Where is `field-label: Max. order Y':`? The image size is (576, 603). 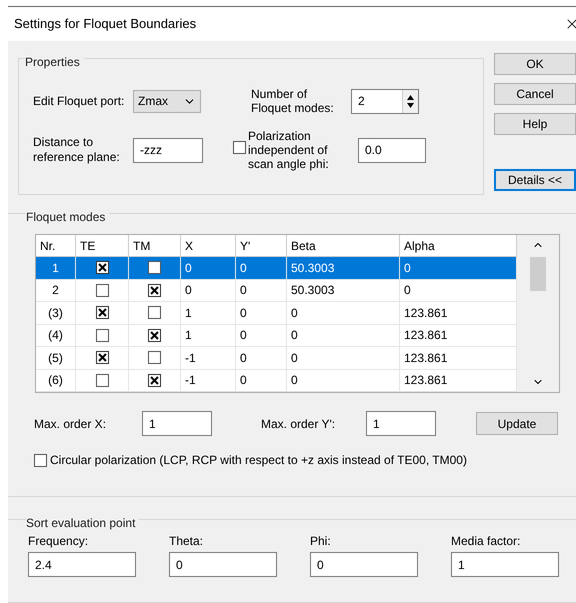 field-label: Max. order Y': is located at coordinates (298, 424).